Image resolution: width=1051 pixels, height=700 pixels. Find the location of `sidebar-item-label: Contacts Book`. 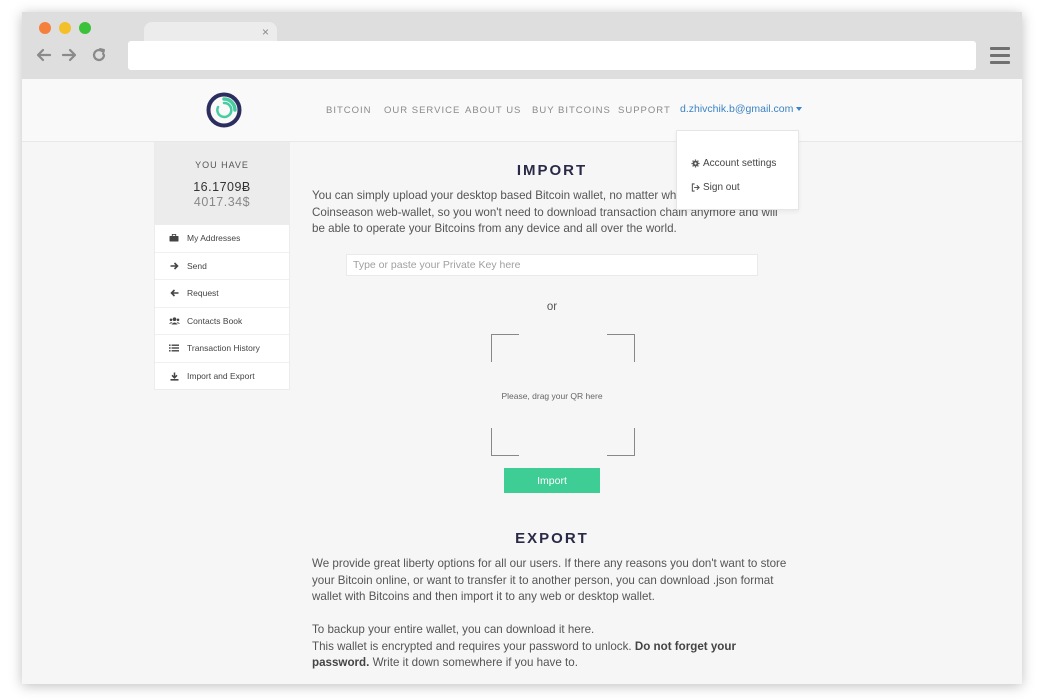

sidebar-item-label: Contacts Book is located at coordinates (215, 320).